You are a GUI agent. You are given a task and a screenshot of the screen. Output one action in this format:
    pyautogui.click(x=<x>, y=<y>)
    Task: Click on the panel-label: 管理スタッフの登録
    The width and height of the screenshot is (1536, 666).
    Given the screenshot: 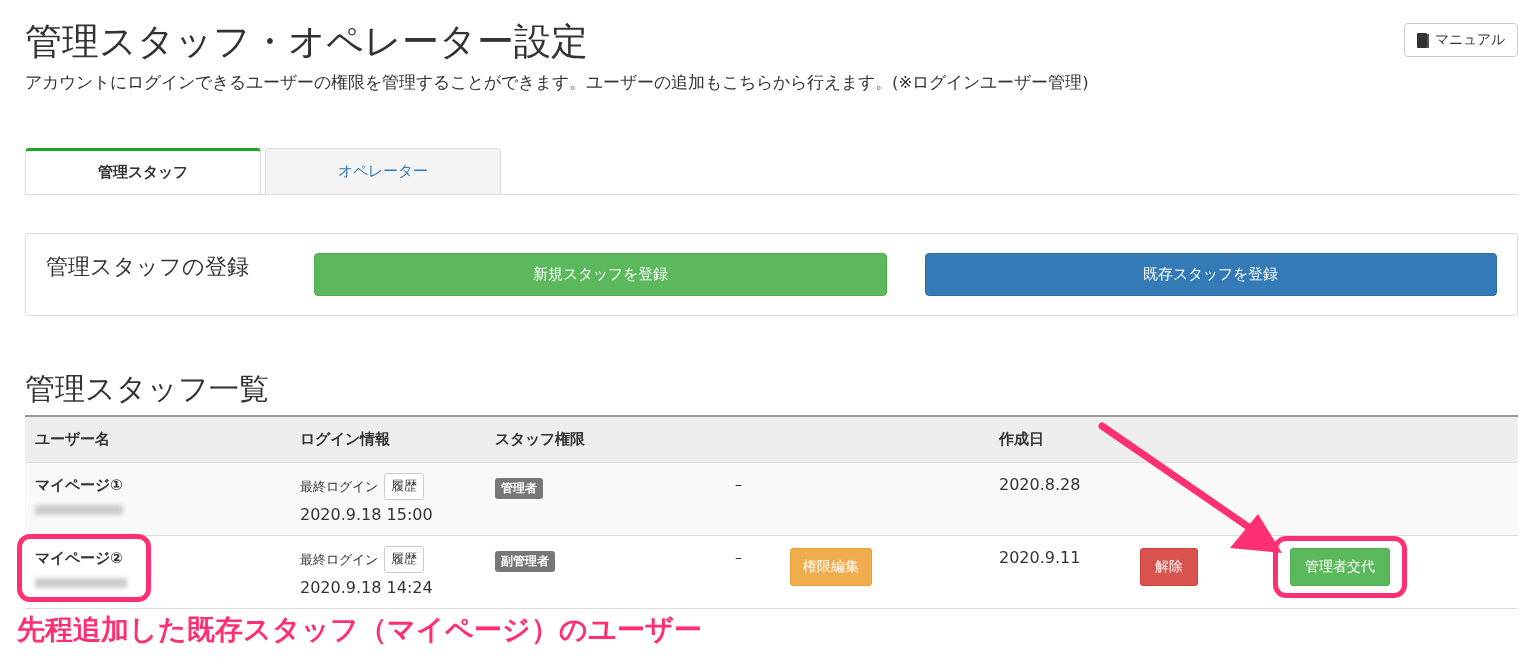 What is the action you would take?
    pyautogui.click(x=148, y=267)
    